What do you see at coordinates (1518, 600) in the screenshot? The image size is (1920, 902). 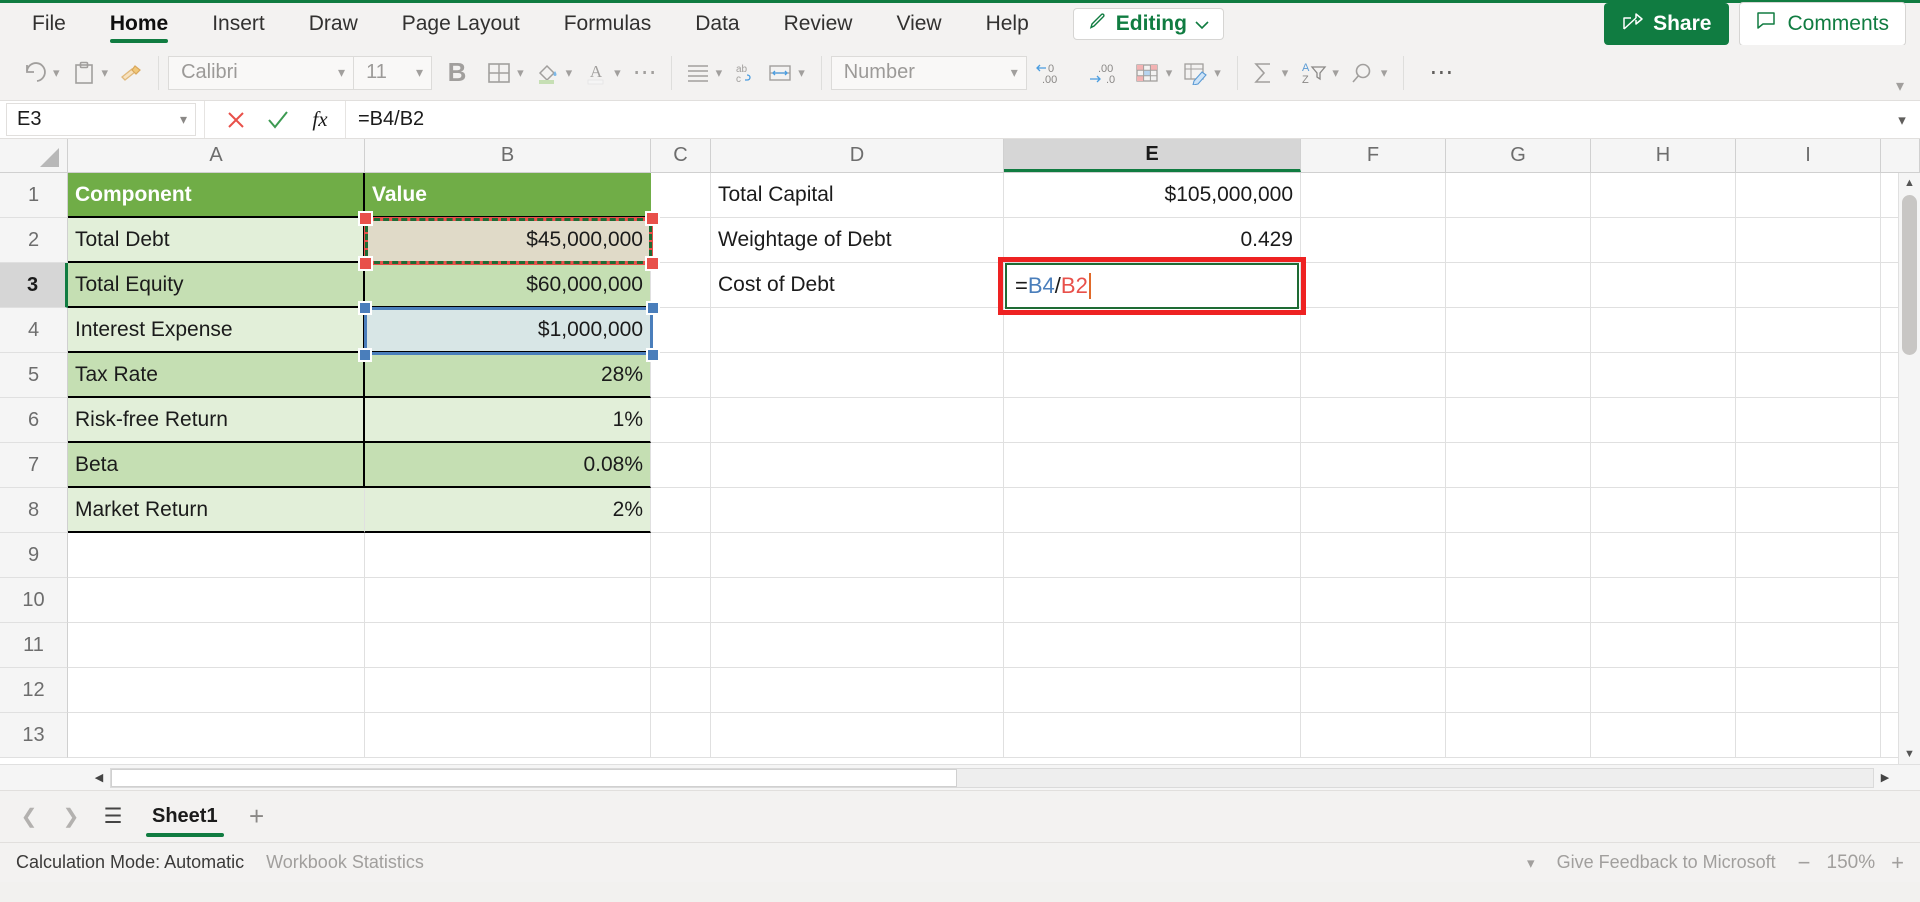 I see `cell-g10` at bounding box center [1518, 600].